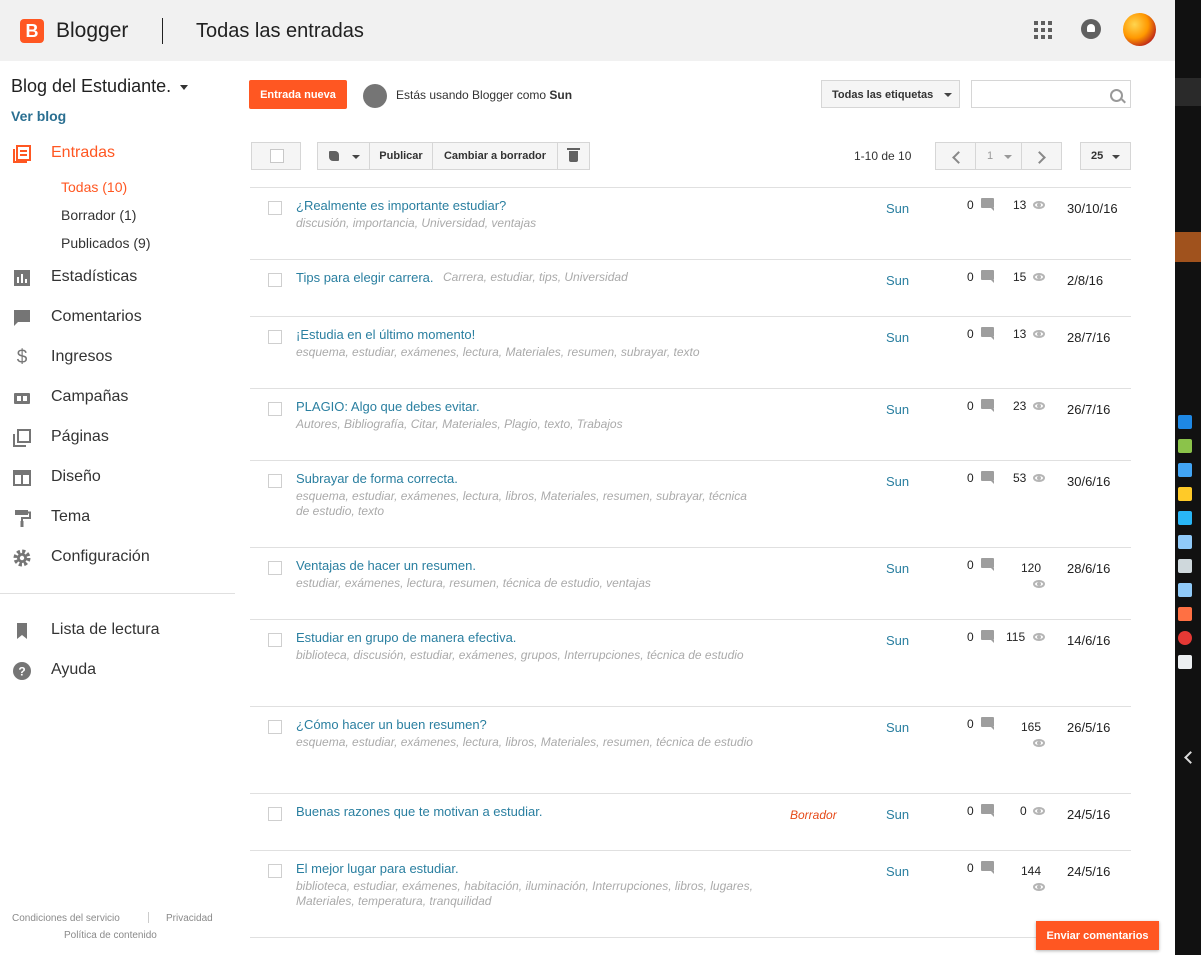 The image size is (1201, 955). Describe the element at coordinates (1185, 638) in the screenshot. I see `chrome-icon` at that location.